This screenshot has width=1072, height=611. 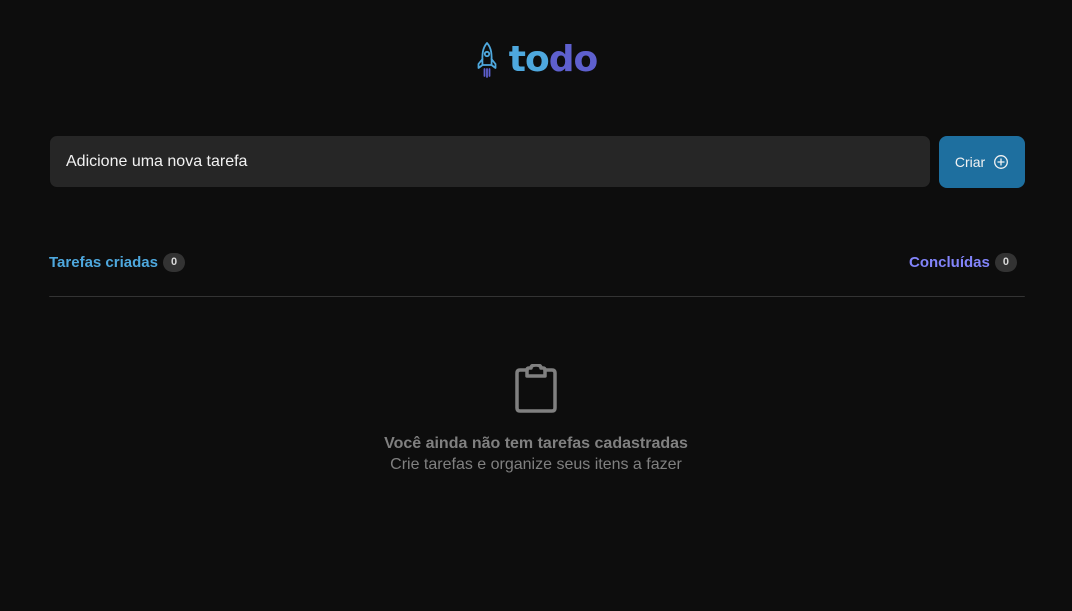 I want to click on created-tasks-counter: Tarefas criadas 0, so click(x=117, y=262).